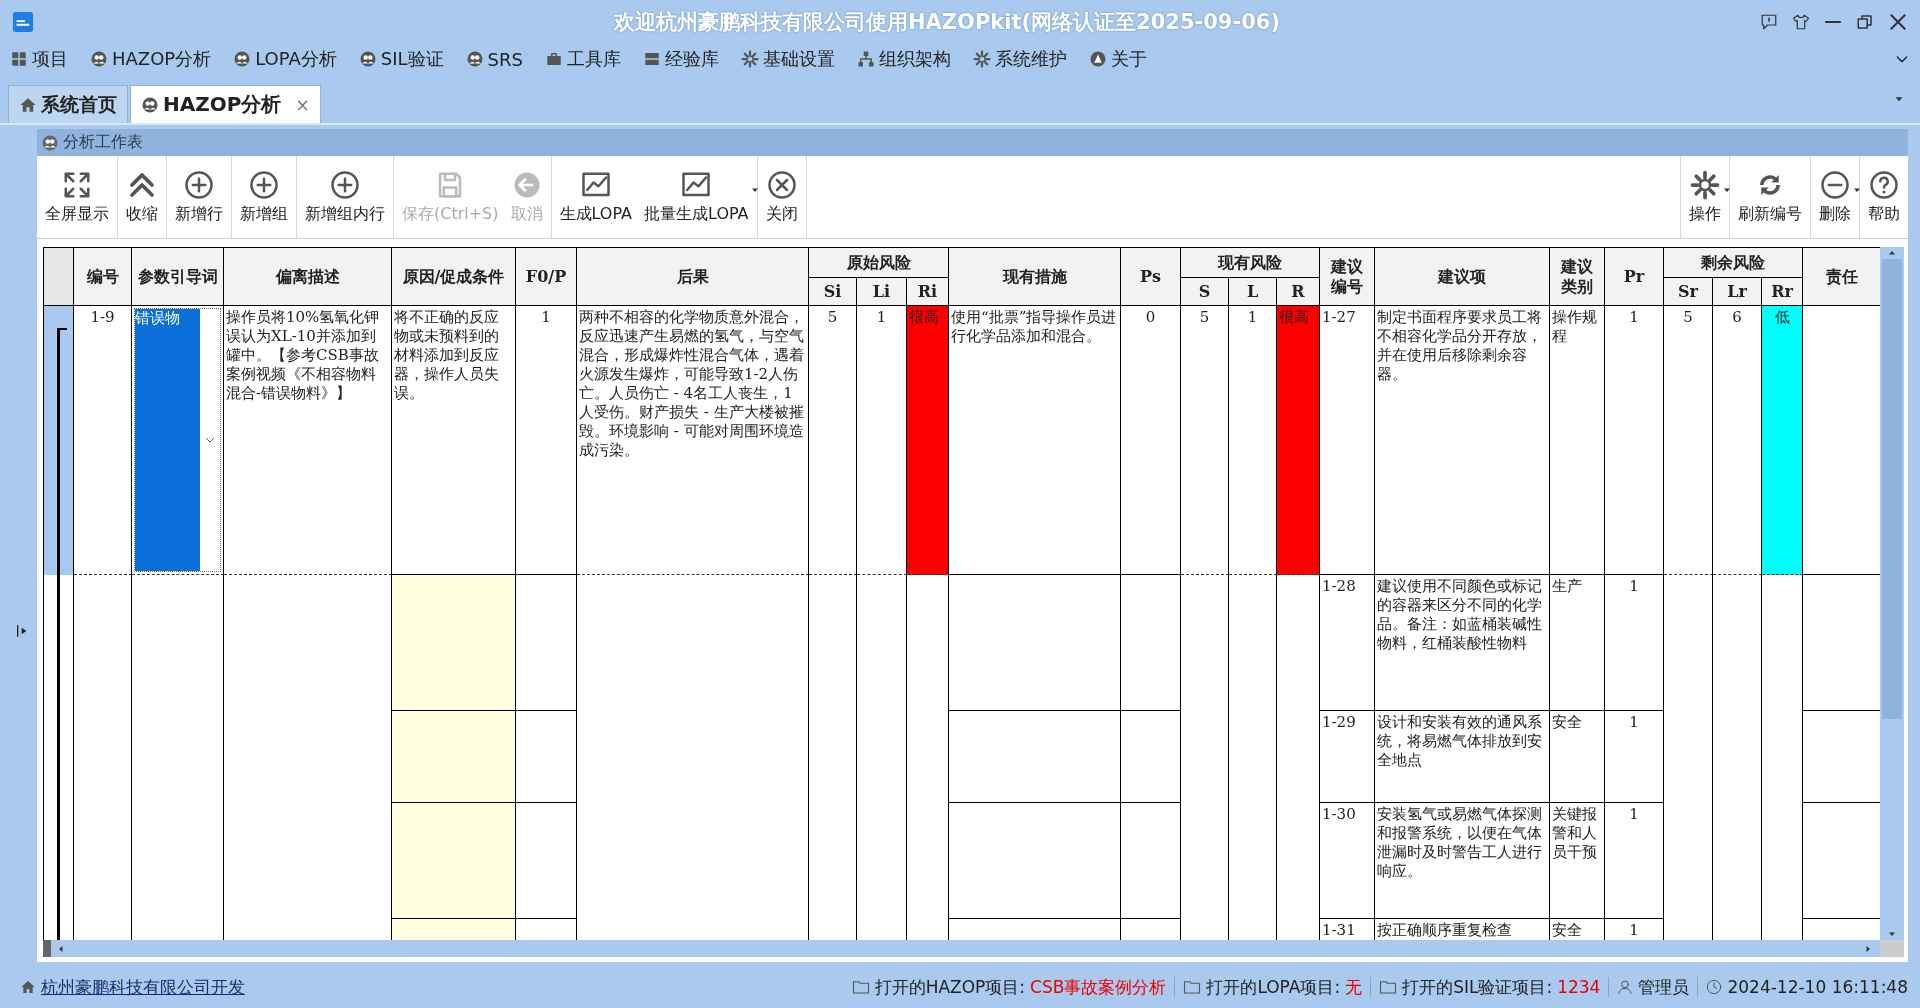 The width and height of the screenshot is (1920, 1008). Describe the element at coordinates (285, 59) in the screenshot. I see `menu-item: LOPA分析` at that location.